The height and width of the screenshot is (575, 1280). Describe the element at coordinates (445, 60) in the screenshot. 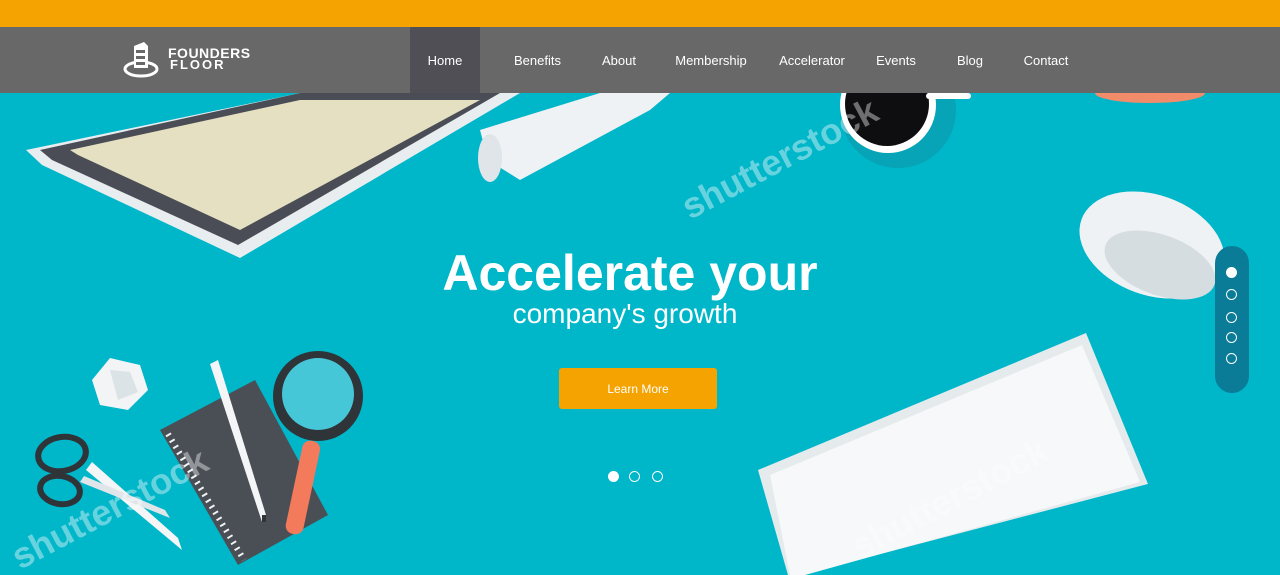

I see `nav-home: Home` at that location.